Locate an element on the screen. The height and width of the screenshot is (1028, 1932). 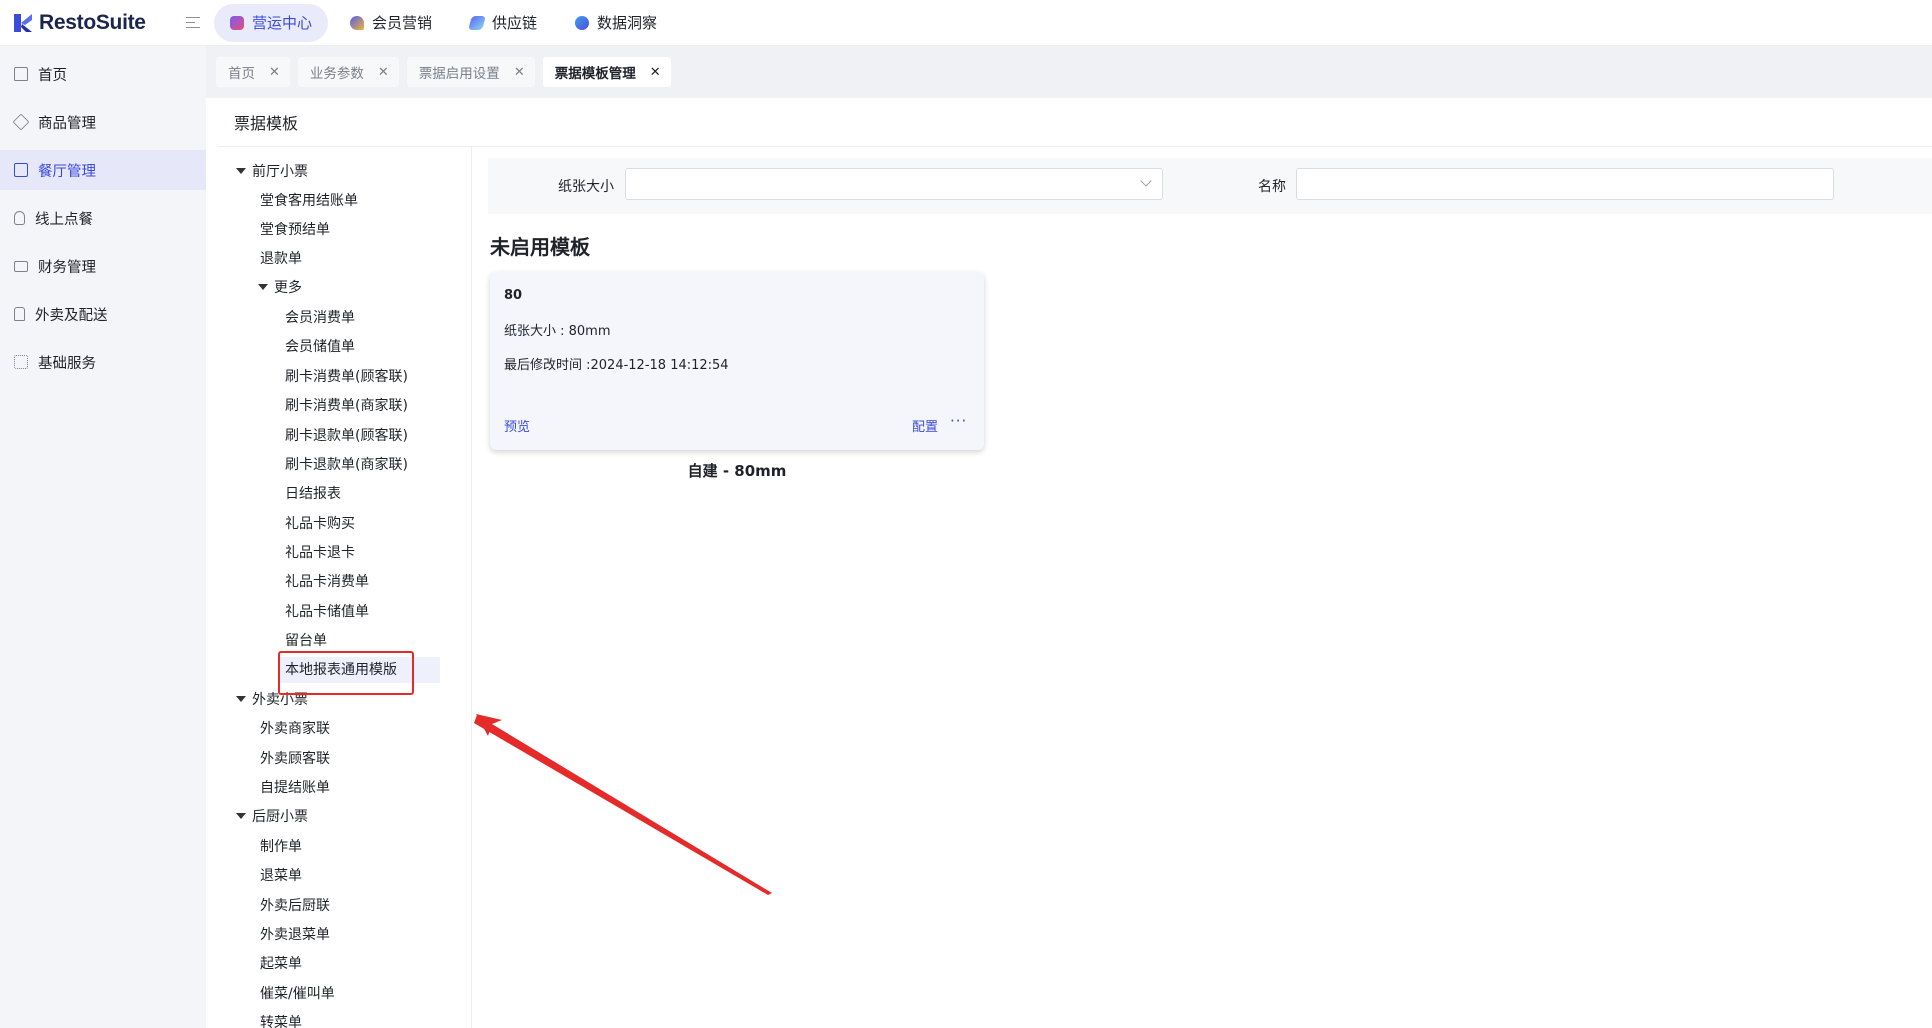
paper-size-label: 纸张大小 is located at coordinates (586, 187).